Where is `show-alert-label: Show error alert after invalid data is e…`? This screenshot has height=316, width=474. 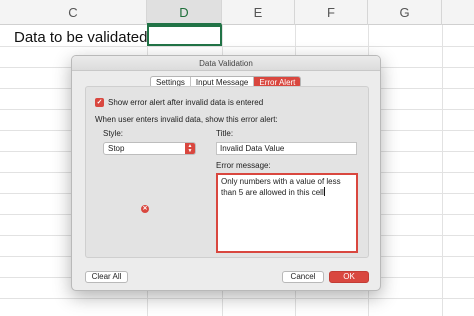
show-alert-label: Show error alert after invalid data is e… is located at coordinates (185, 102).